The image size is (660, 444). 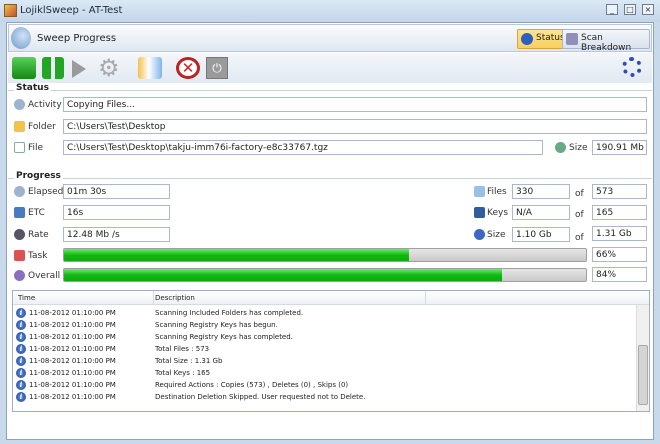 What do you see at coordinates (188, 68) in the screenshot?
I see `cancel-button: ✕` at bounding box center [188, 68].